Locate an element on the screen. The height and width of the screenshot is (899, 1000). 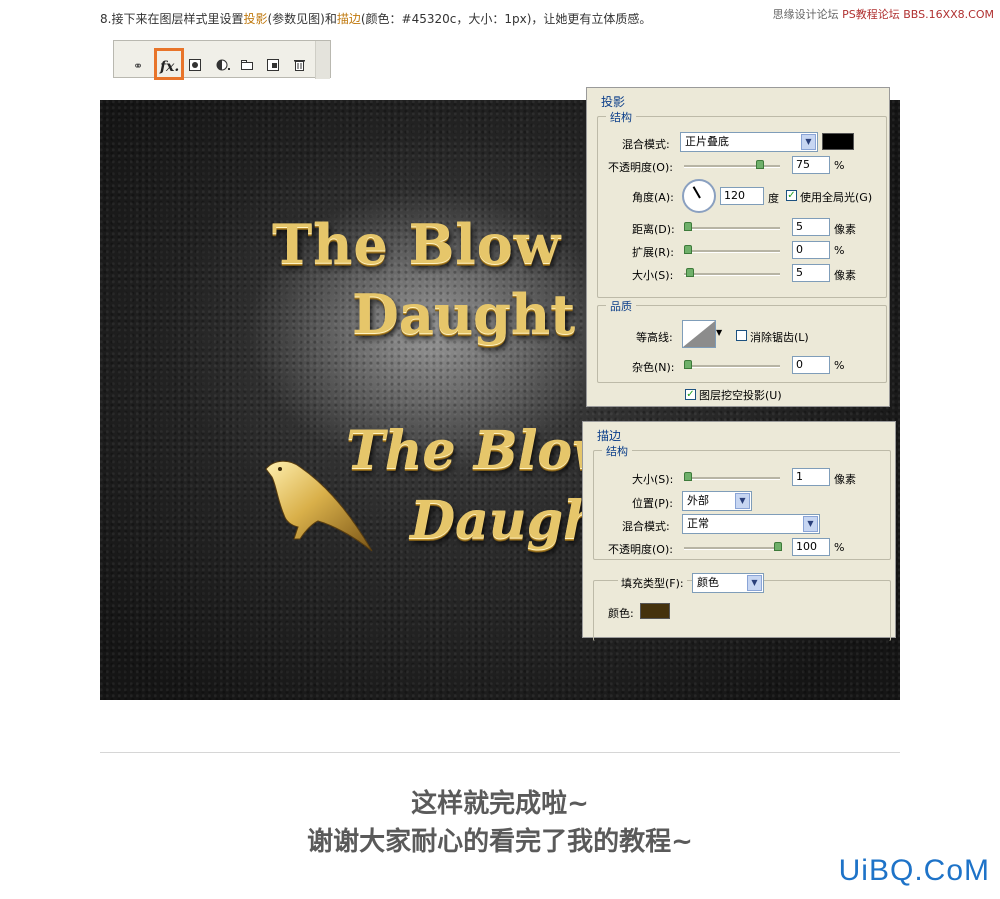
gold-text-line2: Daught is located at coordinates (464, 314).